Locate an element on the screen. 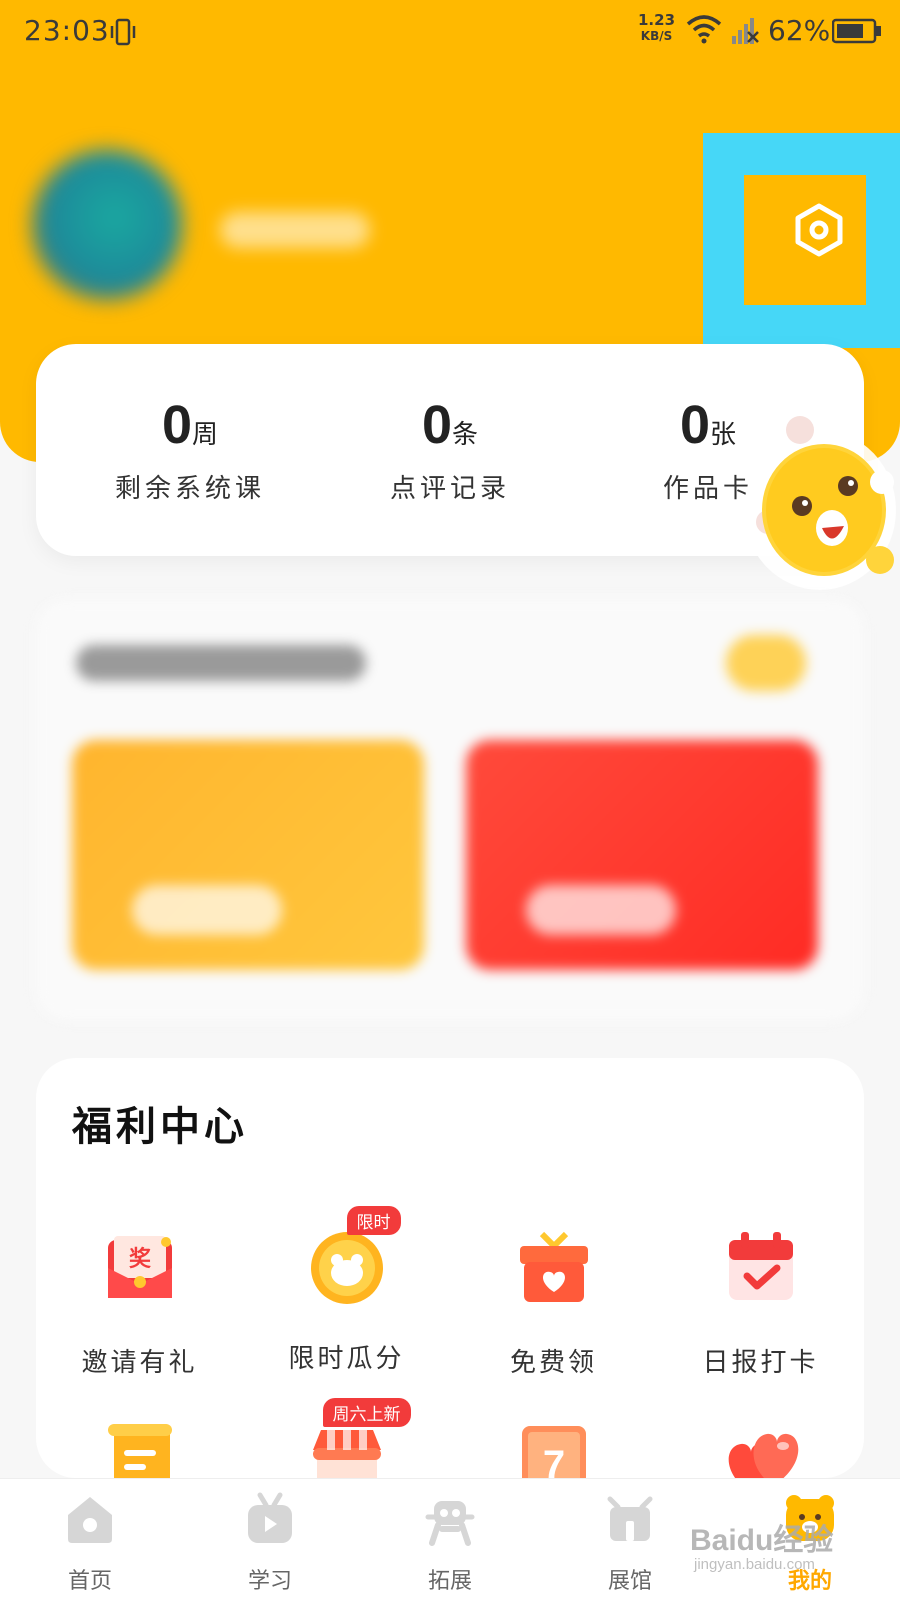 This screenshot has width=900, height=1600. hearts-icon is located at coordinates (763, 1455).